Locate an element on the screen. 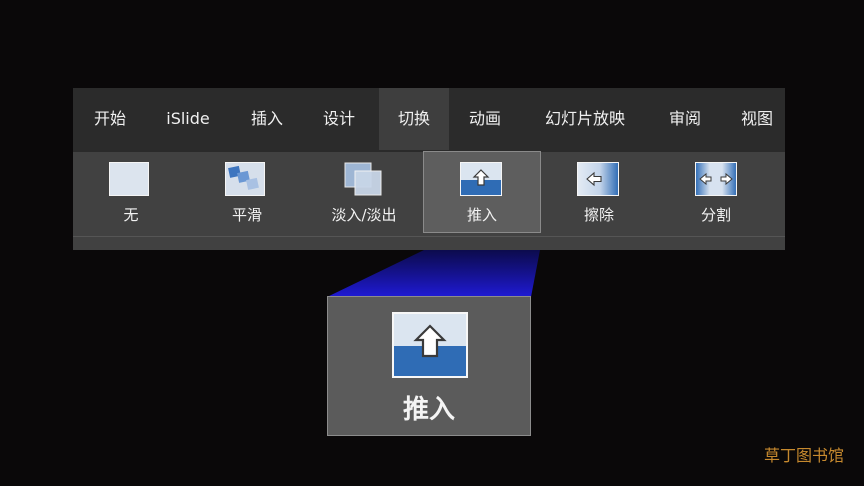 This screenshot has width=864, height=486. tab-view: 视图 is located at coordinates (757, 119).